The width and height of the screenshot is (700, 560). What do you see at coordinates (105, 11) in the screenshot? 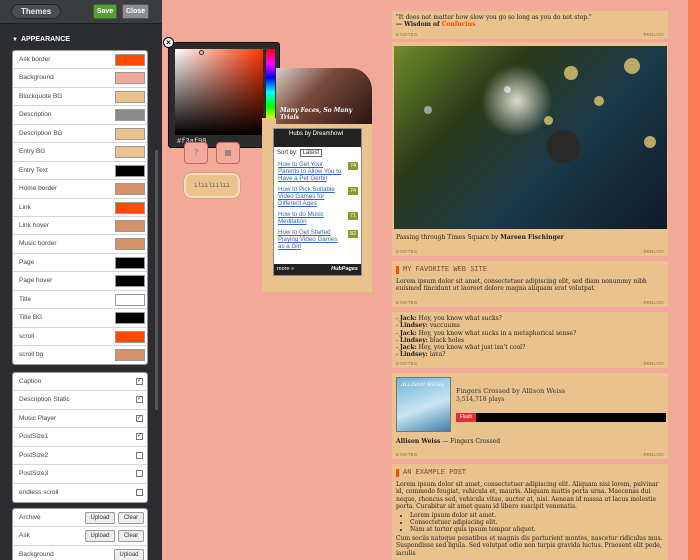
I see `save-button: Save` at bounding box center [105, 11].